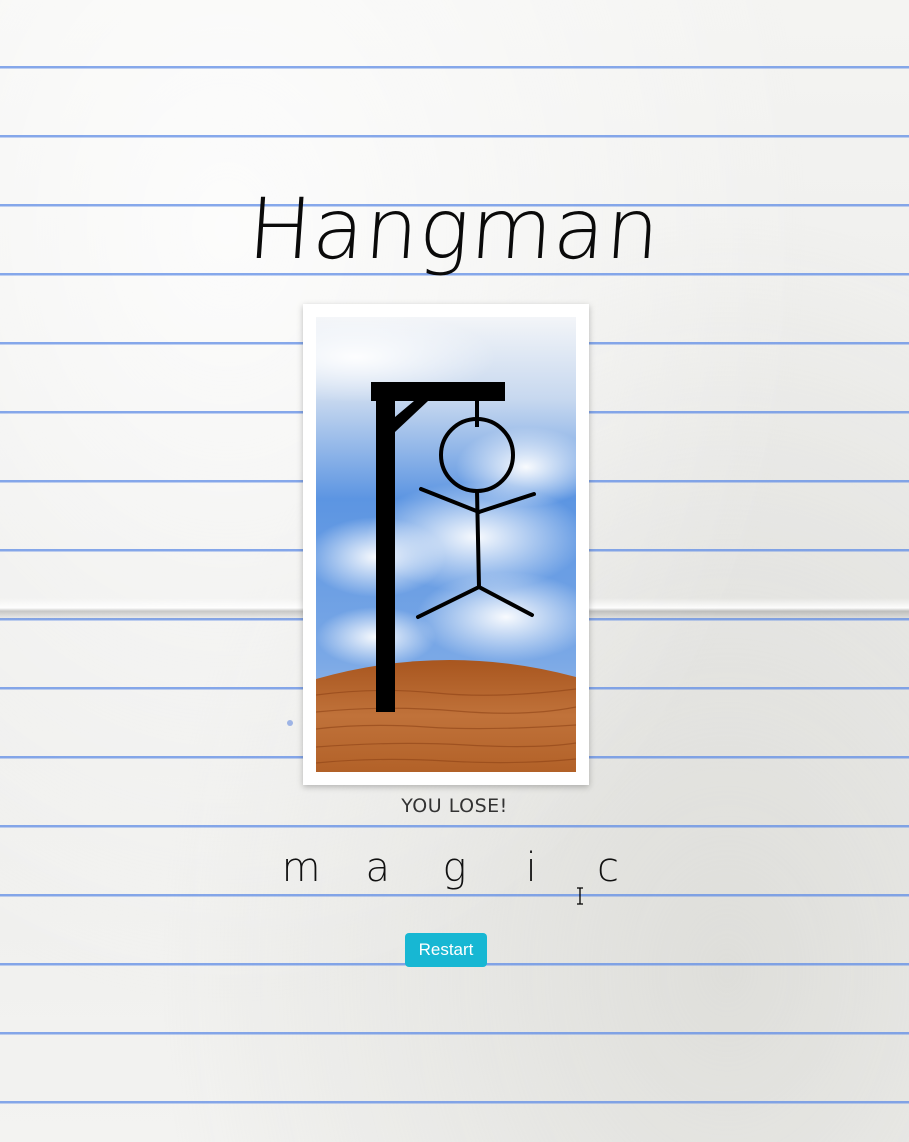 Image resolution: width=909 pixels, height=1142 pixels. I want to click on hangman-scene, so click(446, 544).